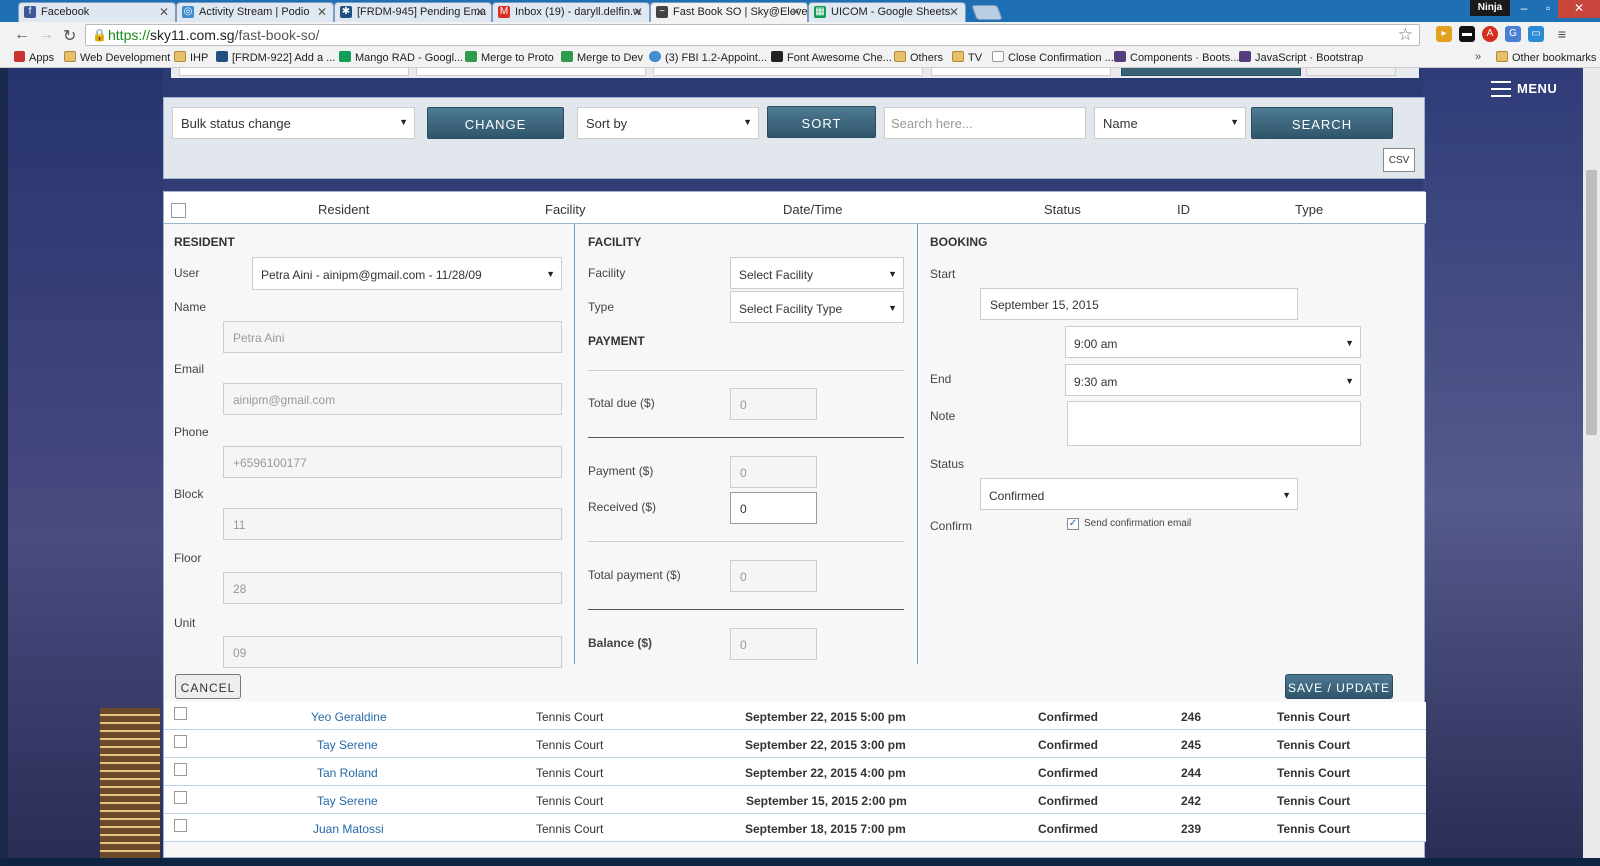 This screenshot has width=1600, height=866. Describe the element at coordinates (773, 404) in the screenshot. I see `total-due-field: 0` at that location.